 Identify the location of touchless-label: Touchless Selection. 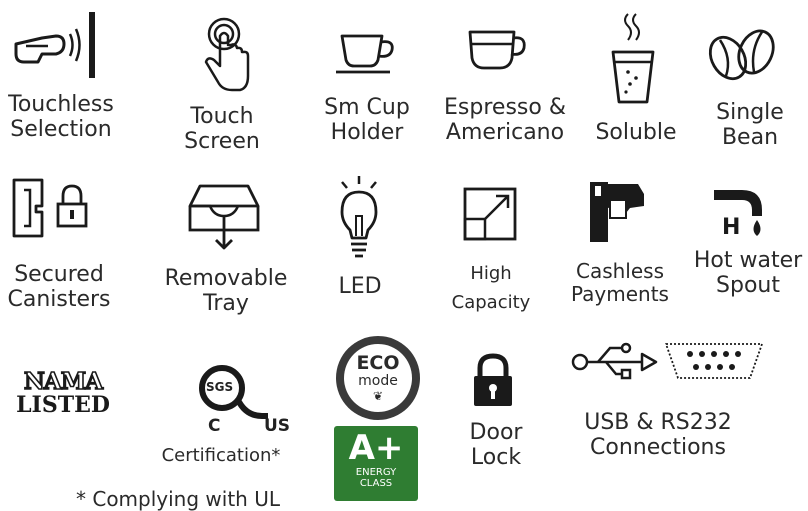
(61, 117).